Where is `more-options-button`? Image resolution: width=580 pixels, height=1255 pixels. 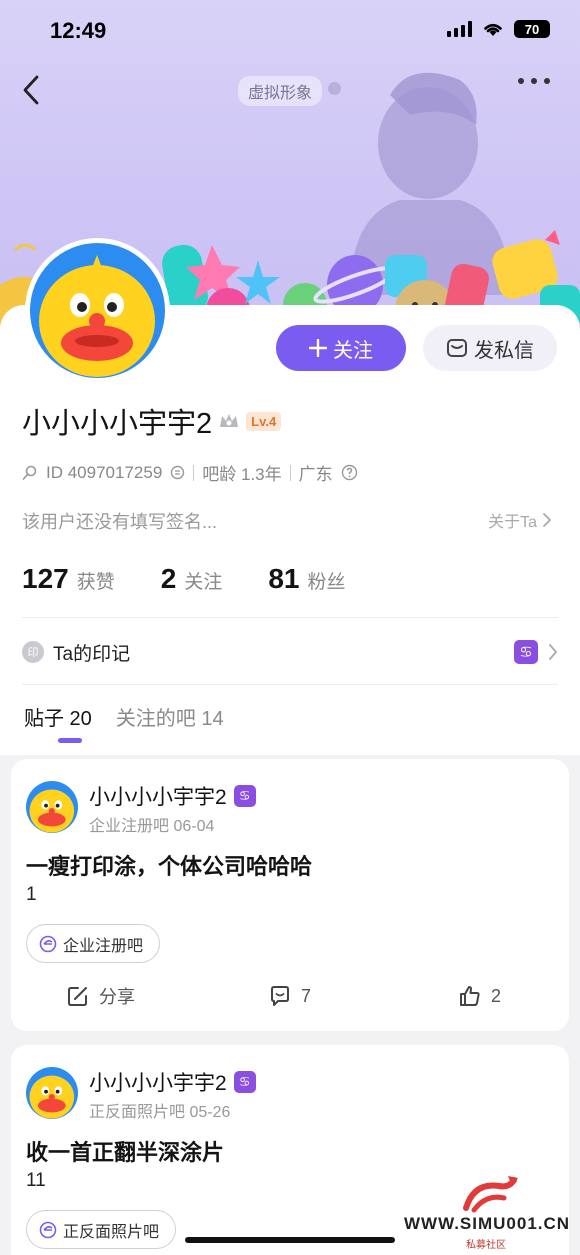 more-options-button is located at coordinates (534, 81).